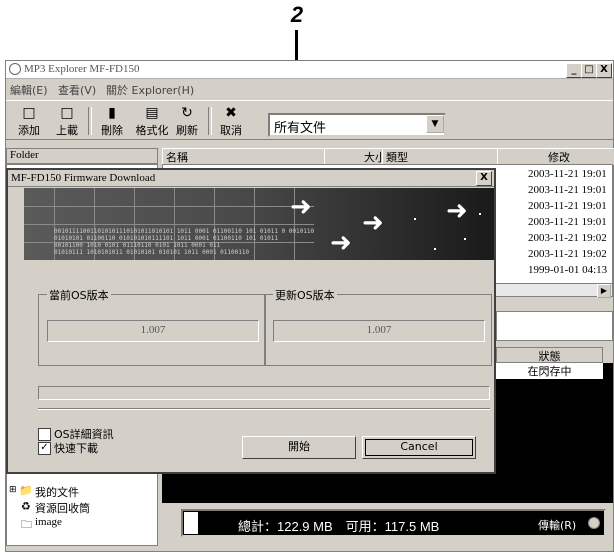 This screenshot has height=552, width=614. Describe the element at coordinates (309, 70) in the screenshot. I see `title-bar: MP3 Explorer MF-FD150 _ □ X` at that location.